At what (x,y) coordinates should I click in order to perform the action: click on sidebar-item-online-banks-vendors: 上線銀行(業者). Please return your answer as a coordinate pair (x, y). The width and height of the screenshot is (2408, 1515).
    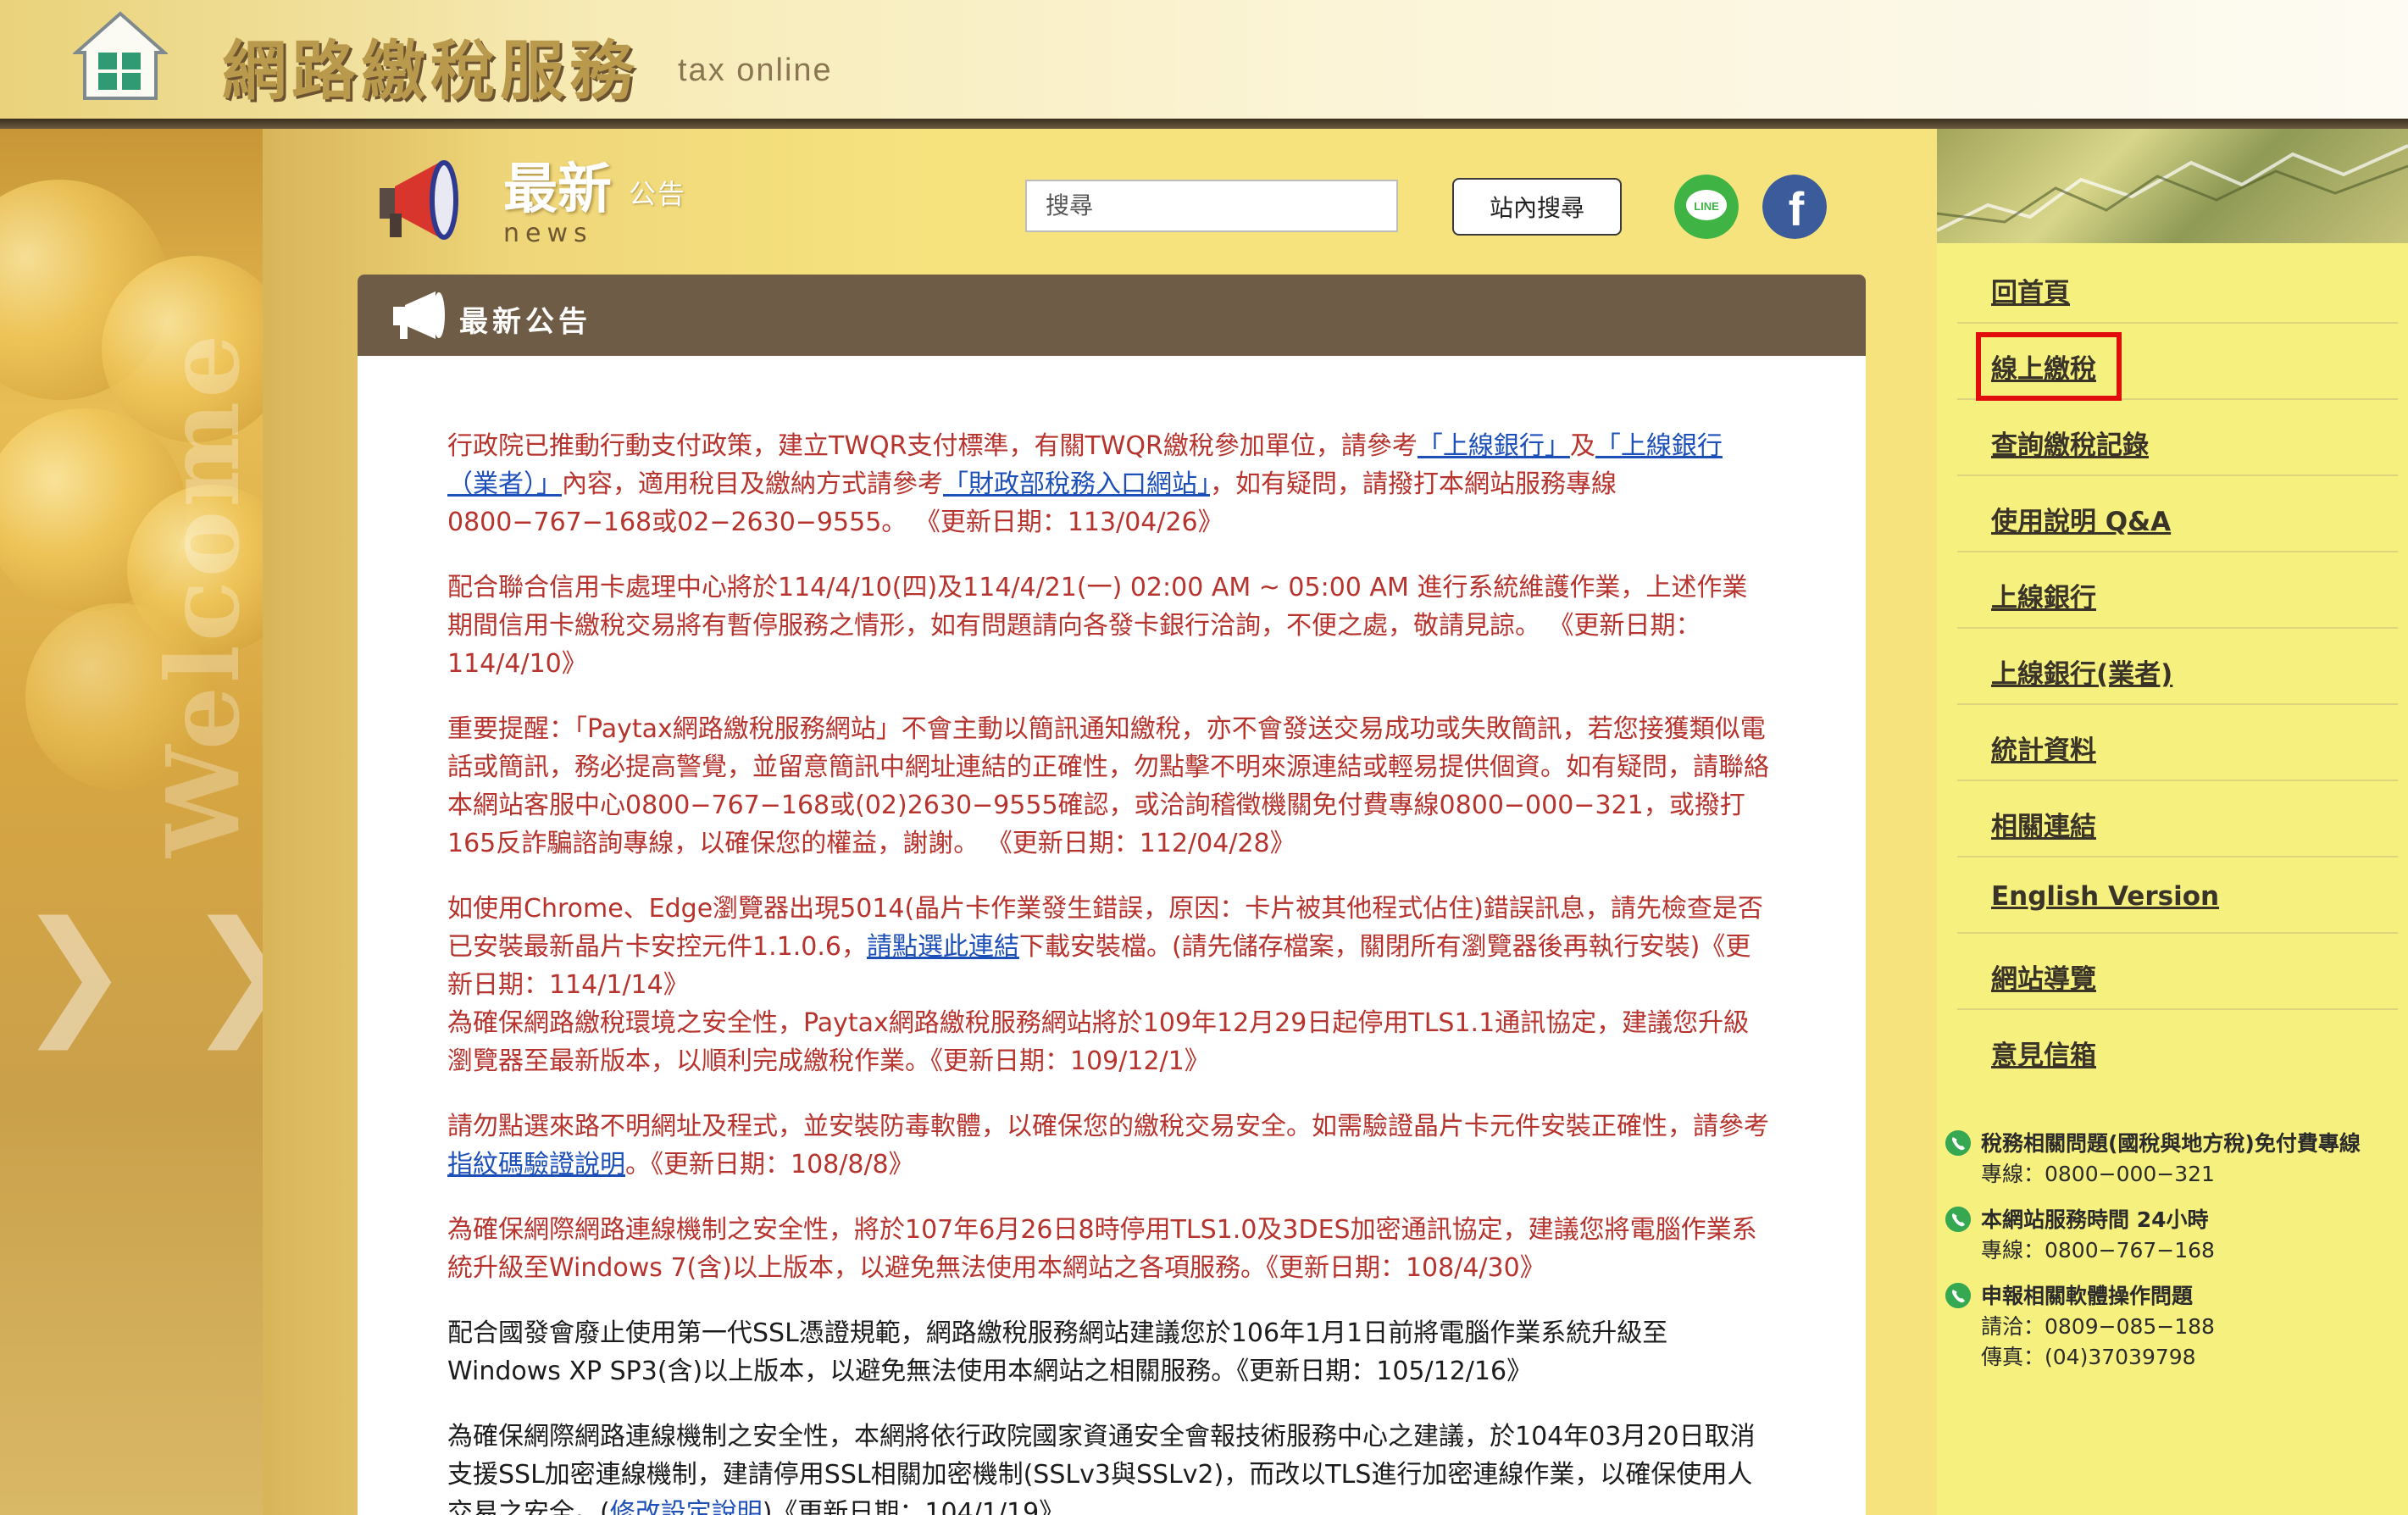
    Looking at the image, I should click on (2177, 667).